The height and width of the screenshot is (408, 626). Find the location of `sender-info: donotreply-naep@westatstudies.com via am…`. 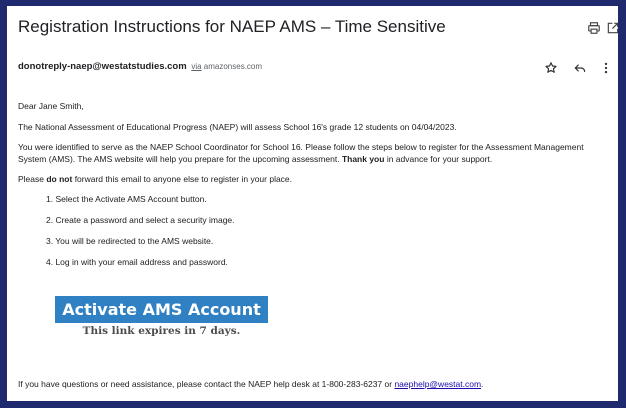

sender-info: donotreply-naep@westatstudies.com via am… is located at coordinates (140, 67).